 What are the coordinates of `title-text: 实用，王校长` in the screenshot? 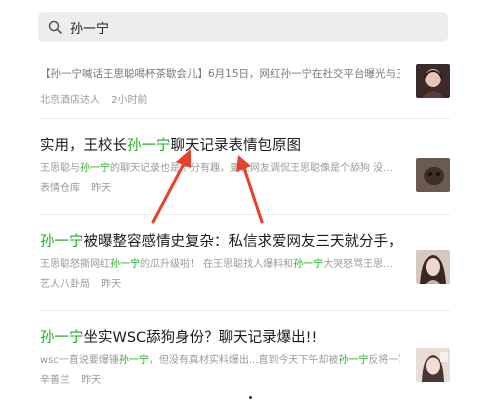 It's located at (83, 146).